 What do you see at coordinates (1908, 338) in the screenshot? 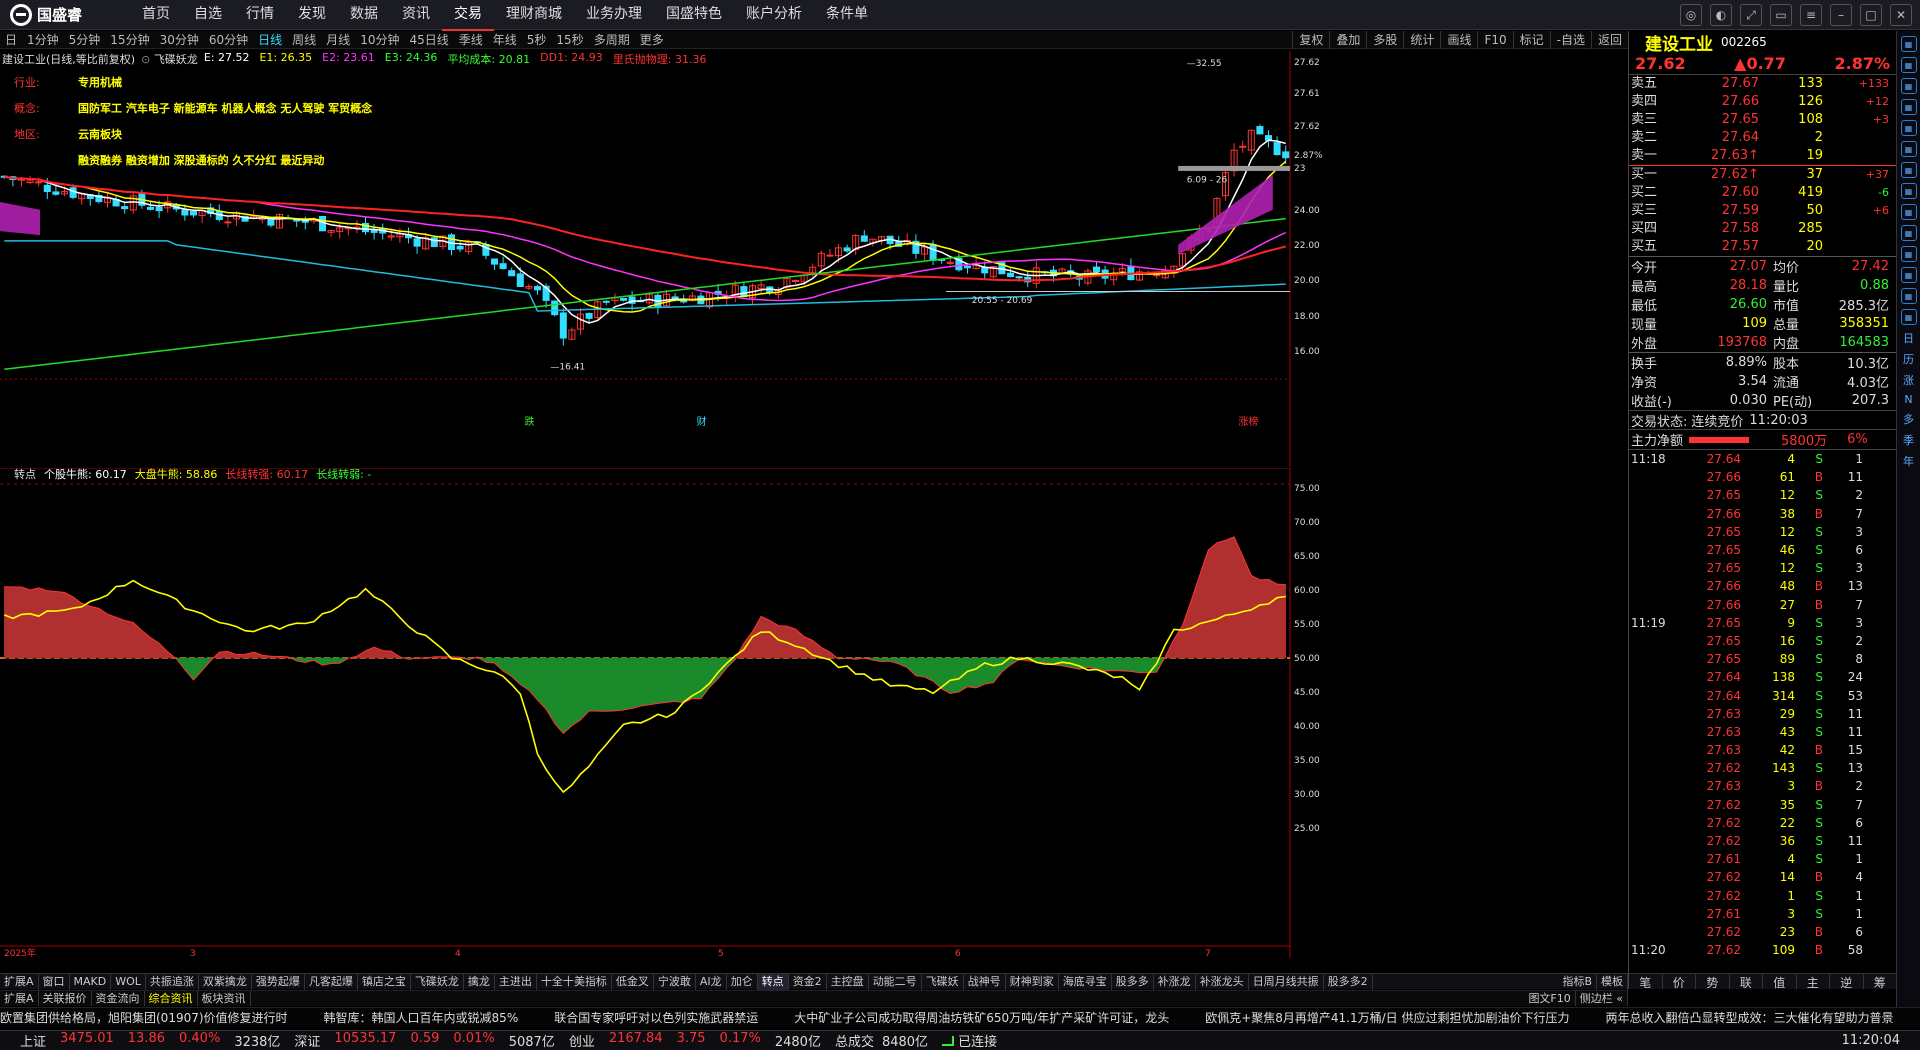
I see `side-tool-label: 日` at bounding box center [1908, 338].